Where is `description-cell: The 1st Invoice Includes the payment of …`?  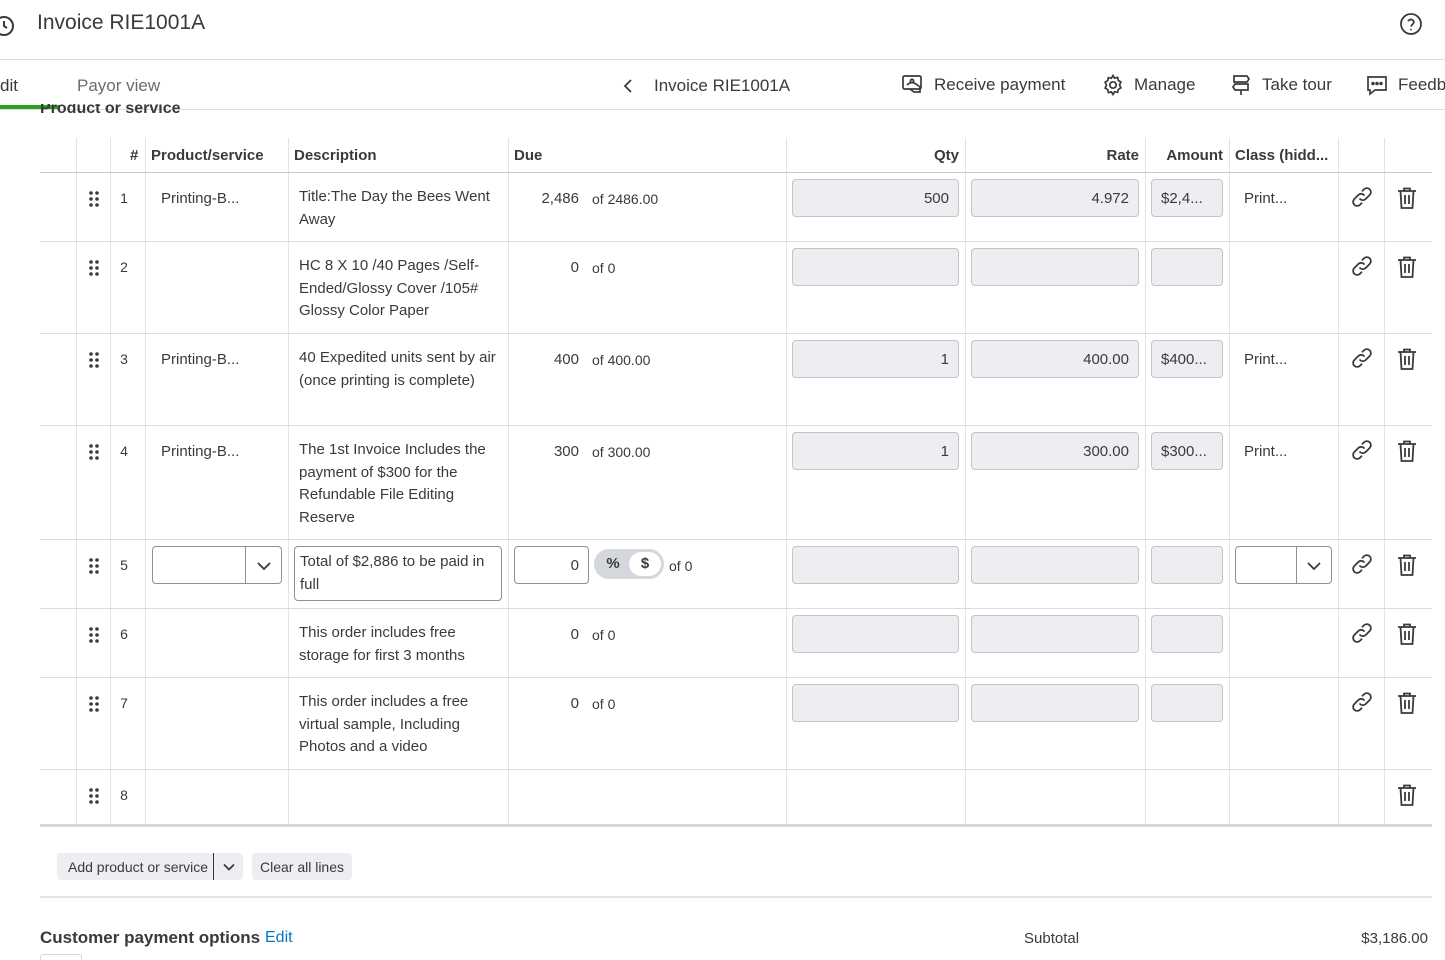
description-cell: The 1st Invoice Includes the payment of … is located at coordinates (399, 484).